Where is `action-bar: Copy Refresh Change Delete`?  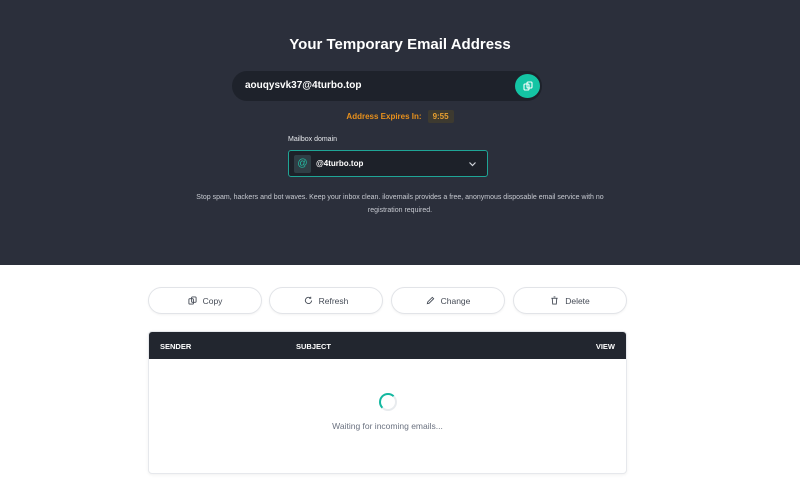
action-bar: Copy Refresh Change Delete is located at coordinates (387, 300).